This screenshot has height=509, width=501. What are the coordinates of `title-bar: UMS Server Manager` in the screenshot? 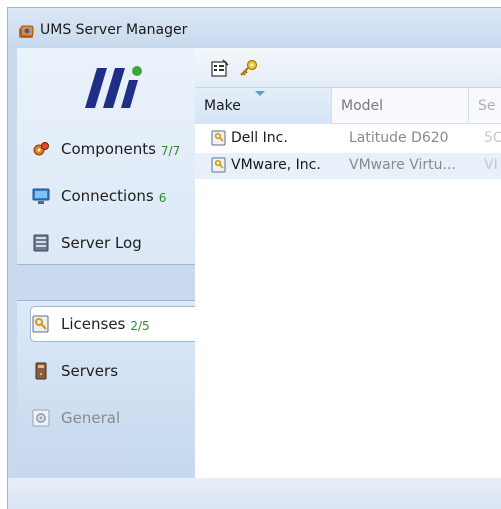 It's located at (254, 28).